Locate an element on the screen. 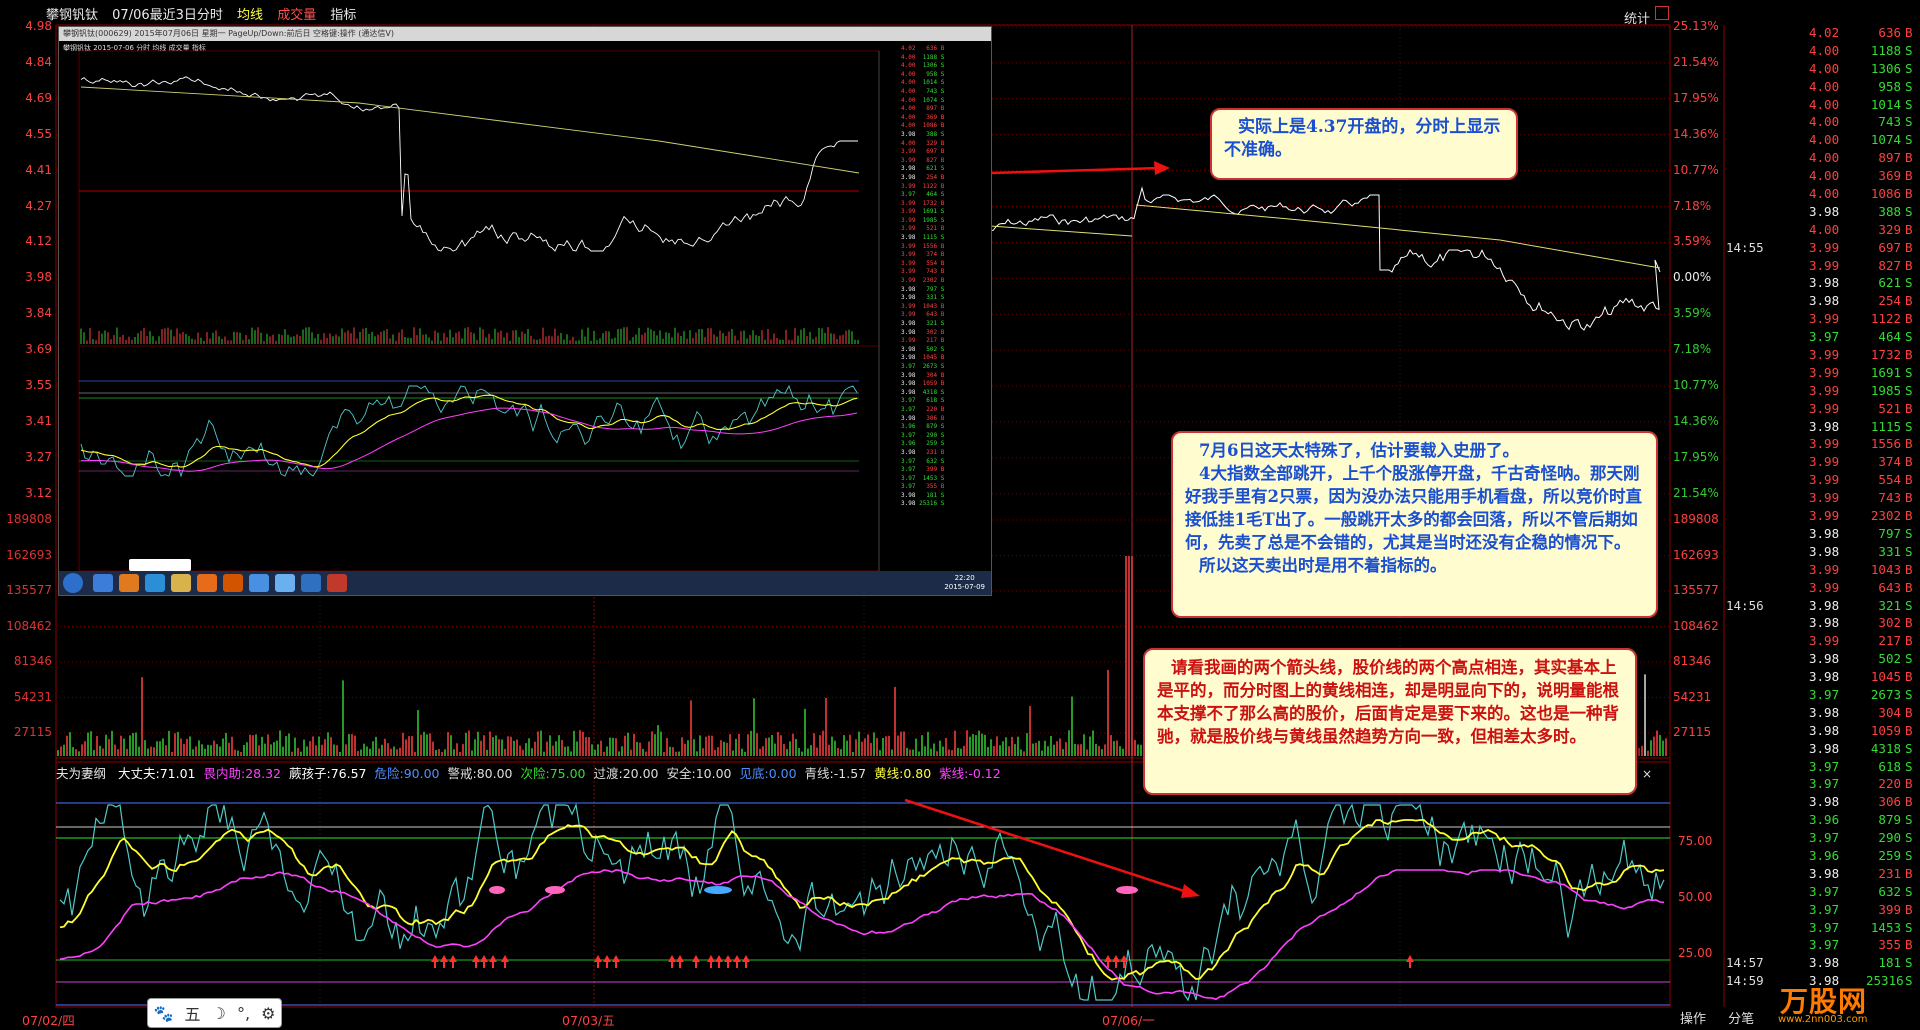 The height and width of the screenshot is (1030, 1920). price-axis-label: 3.98 is located at coordinates (38, 277).